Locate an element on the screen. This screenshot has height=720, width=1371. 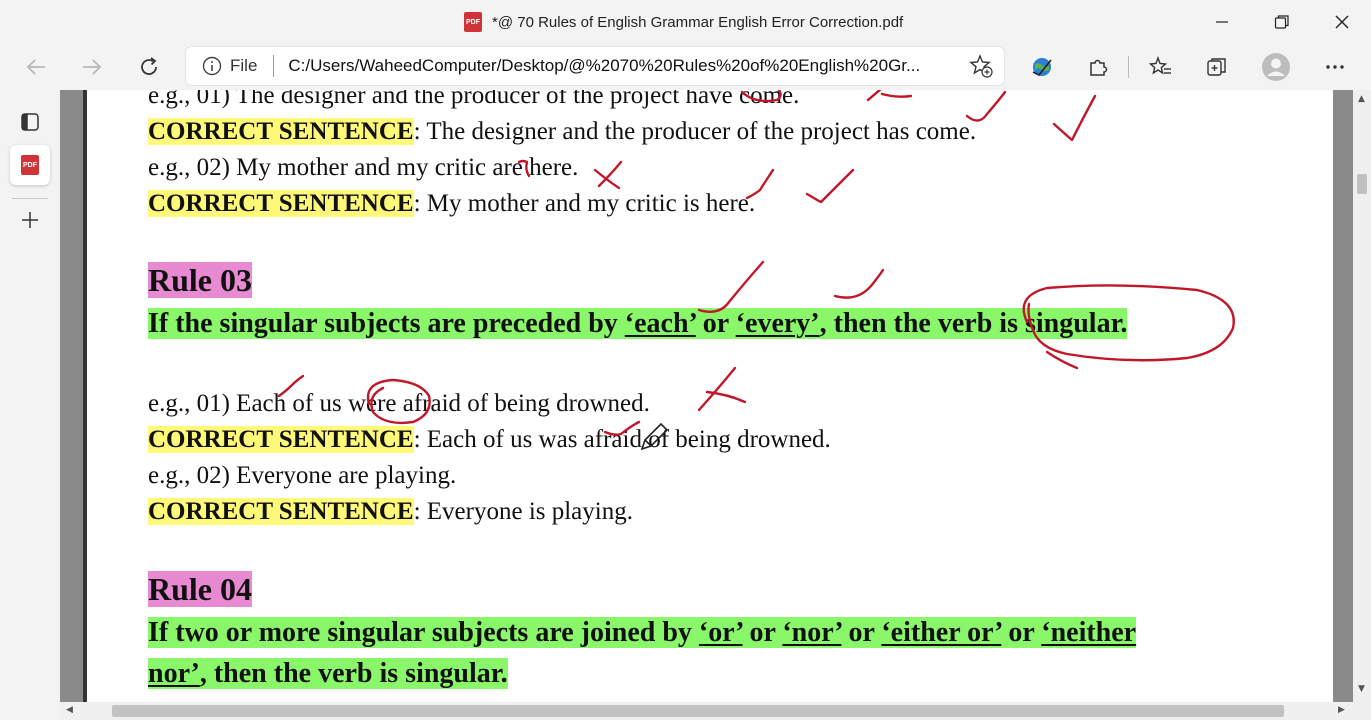
back-button is located at coordinates (36, 67).